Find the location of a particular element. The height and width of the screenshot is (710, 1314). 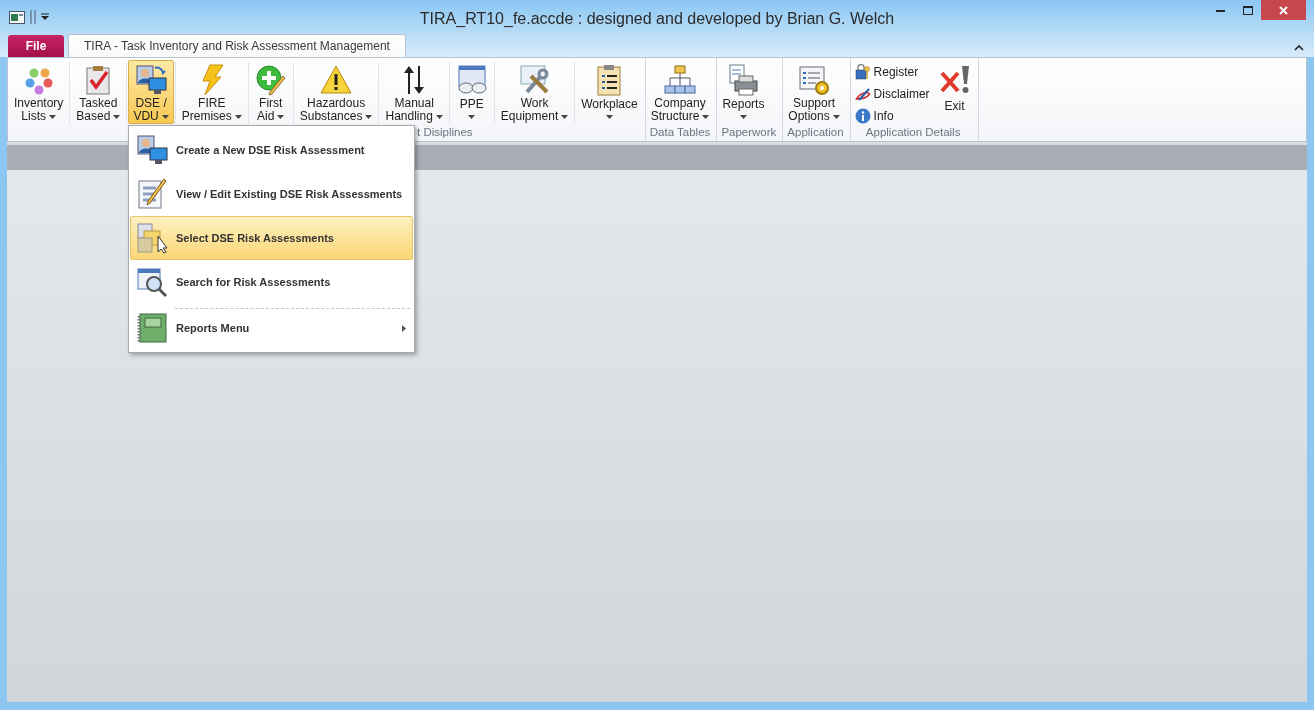

exit-icon is located at coordinates (954, 80).